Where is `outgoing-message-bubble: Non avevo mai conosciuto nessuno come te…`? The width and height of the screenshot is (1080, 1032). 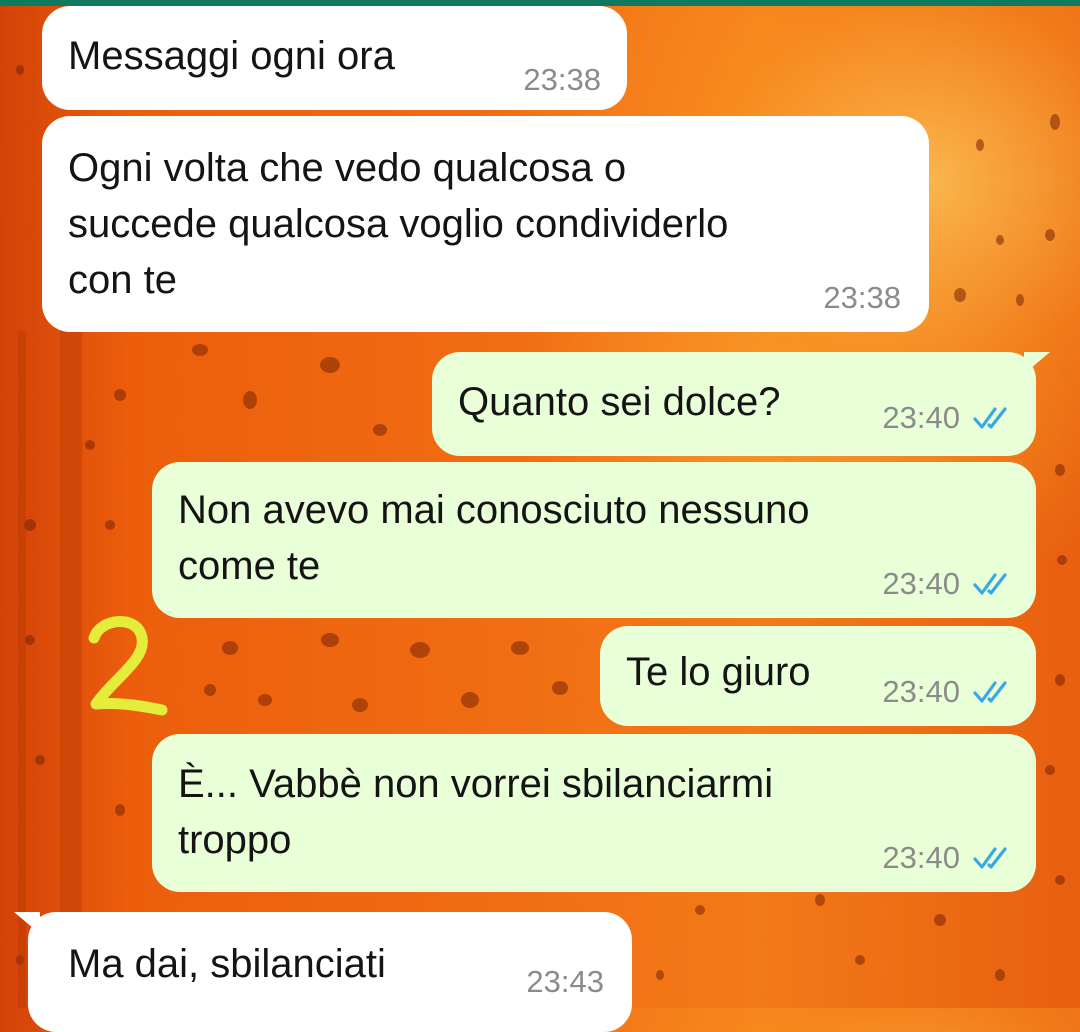
outgoing-message-bubble: Non avevo mai conosciuto nessuno come te… is located at coordinates (594, 540).